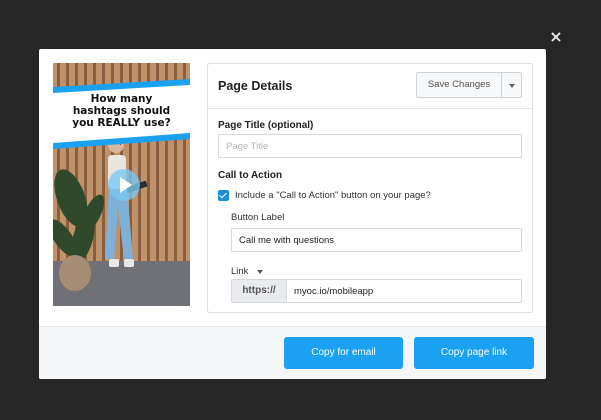 This screenshot has width=601, height=420. What do you see at coordinates (459, 85) in the screenshot?
I see `save-changes-button: Save Changes` at bounding box center [459, 85].